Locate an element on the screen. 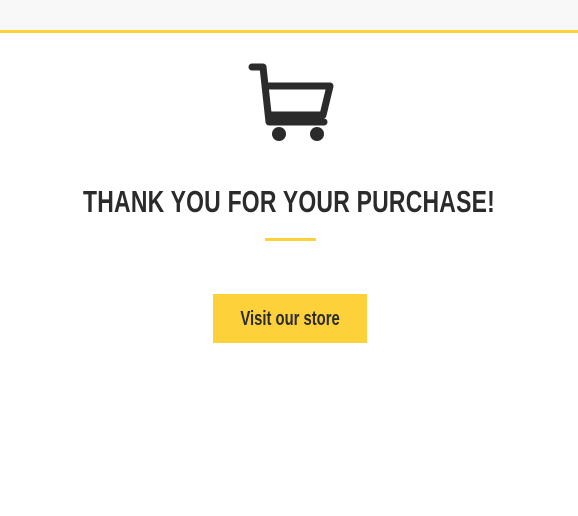 The image size is (578, 516). visit-store-button: Visit our store is located at coordinates (290, 318).